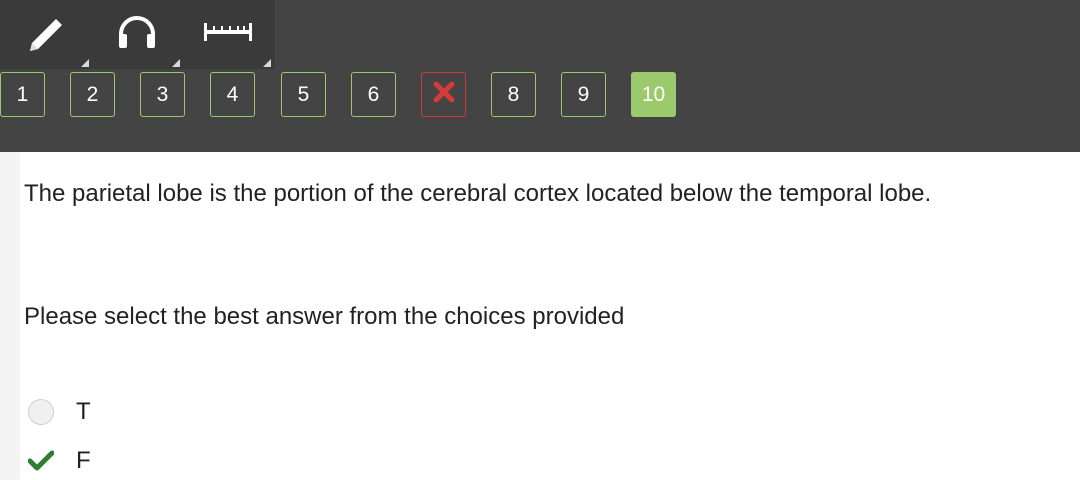 This screenshot has width=1080, height=480. I want to click on question-8-button: 8, so click(513, 94).